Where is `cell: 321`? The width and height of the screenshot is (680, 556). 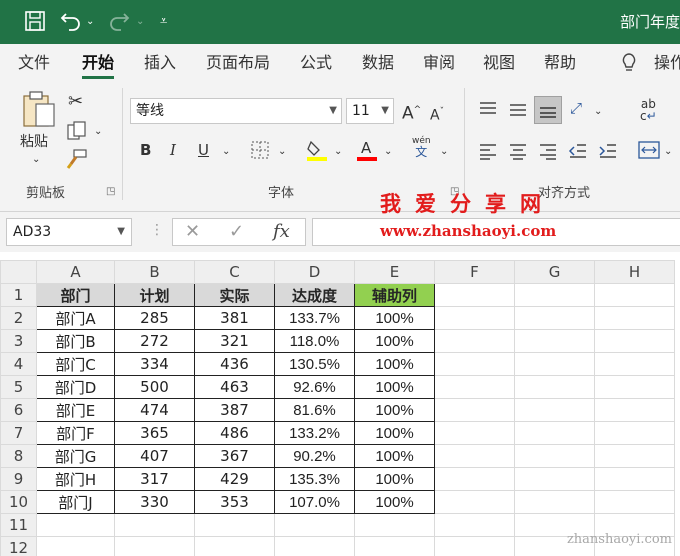
cell: 321 is located at coordinates (234, 341).